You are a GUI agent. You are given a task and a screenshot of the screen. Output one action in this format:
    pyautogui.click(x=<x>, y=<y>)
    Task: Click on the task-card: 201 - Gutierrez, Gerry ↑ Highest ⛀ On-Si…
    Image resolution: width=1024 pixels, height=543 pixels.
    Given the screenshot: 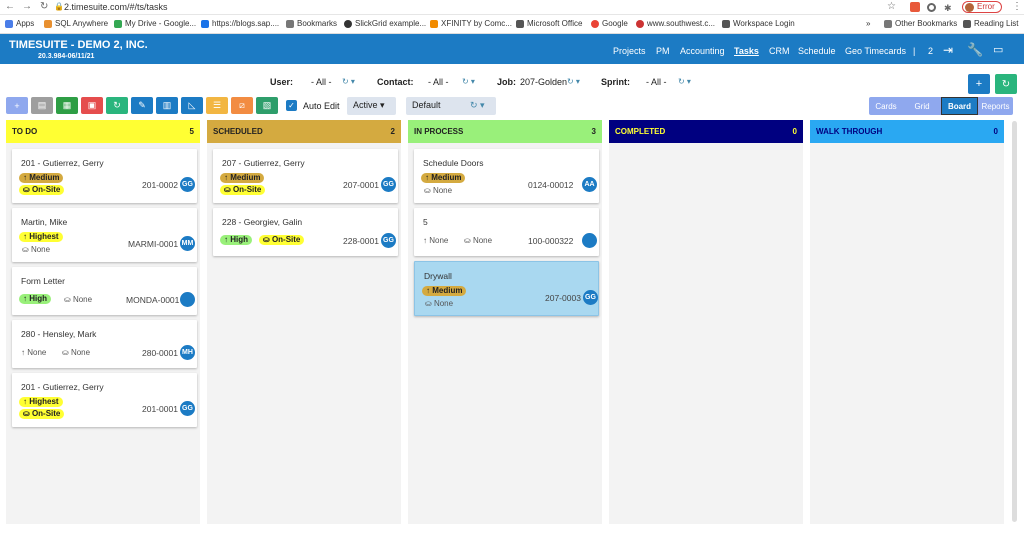 What is the action you would take?
    pyautogui.click(x=104, y=400)
    